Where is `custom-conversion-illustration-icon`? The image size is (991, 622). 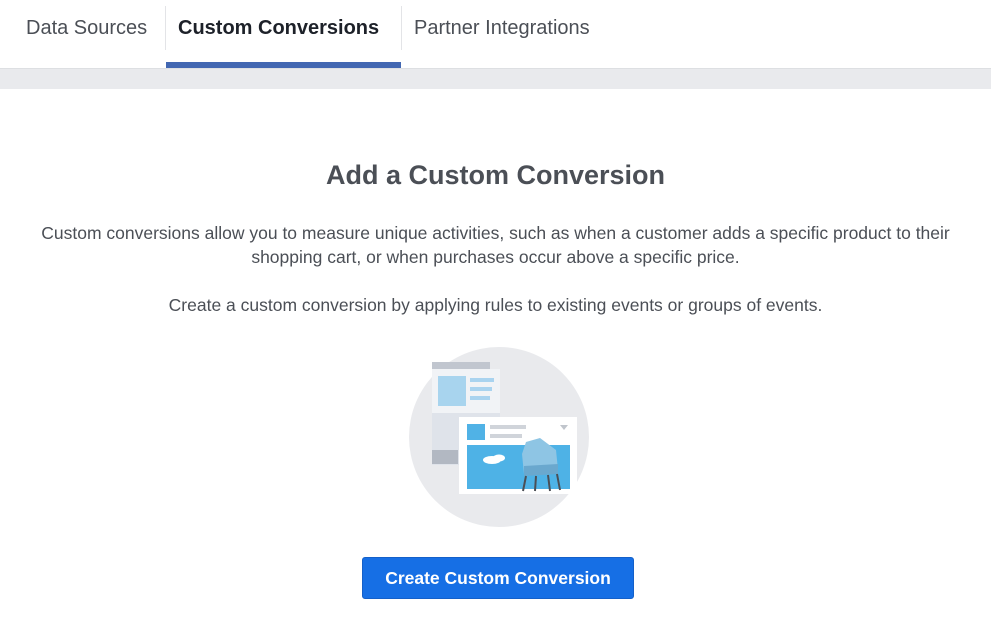
custom-conversion-illustration-icon is located at coordinates (499, 437).